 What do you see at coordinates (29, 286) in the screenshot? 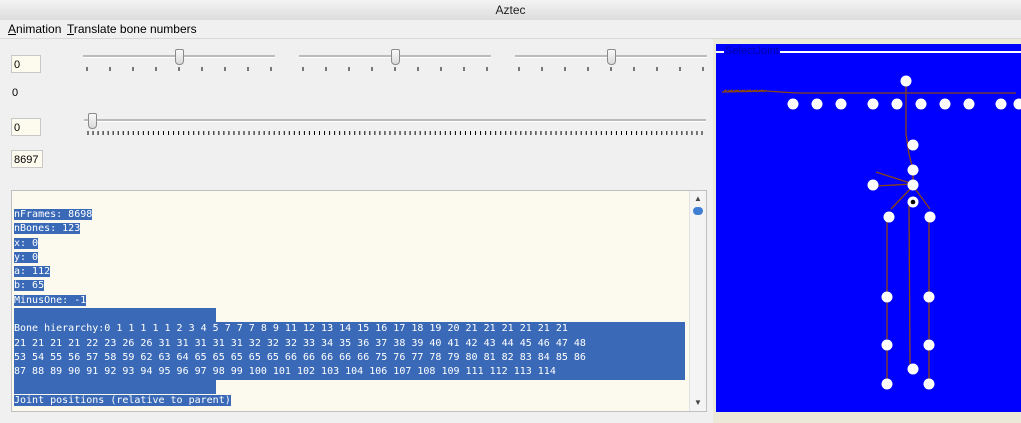
I see `output-line: b: 65` at bounding box center [29, 286].